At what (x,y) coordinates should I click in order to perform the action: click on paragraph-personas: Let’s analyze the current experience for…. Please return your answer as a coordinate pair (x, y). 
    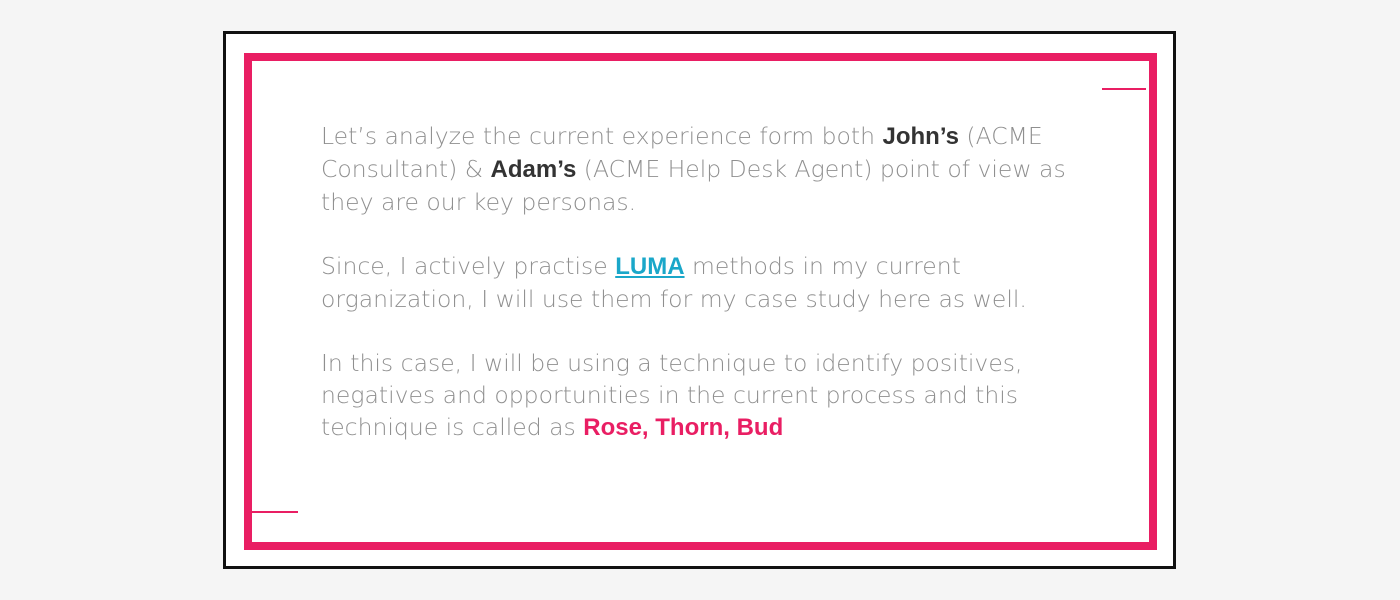
    Looking at the image, I should click on (701, 169).